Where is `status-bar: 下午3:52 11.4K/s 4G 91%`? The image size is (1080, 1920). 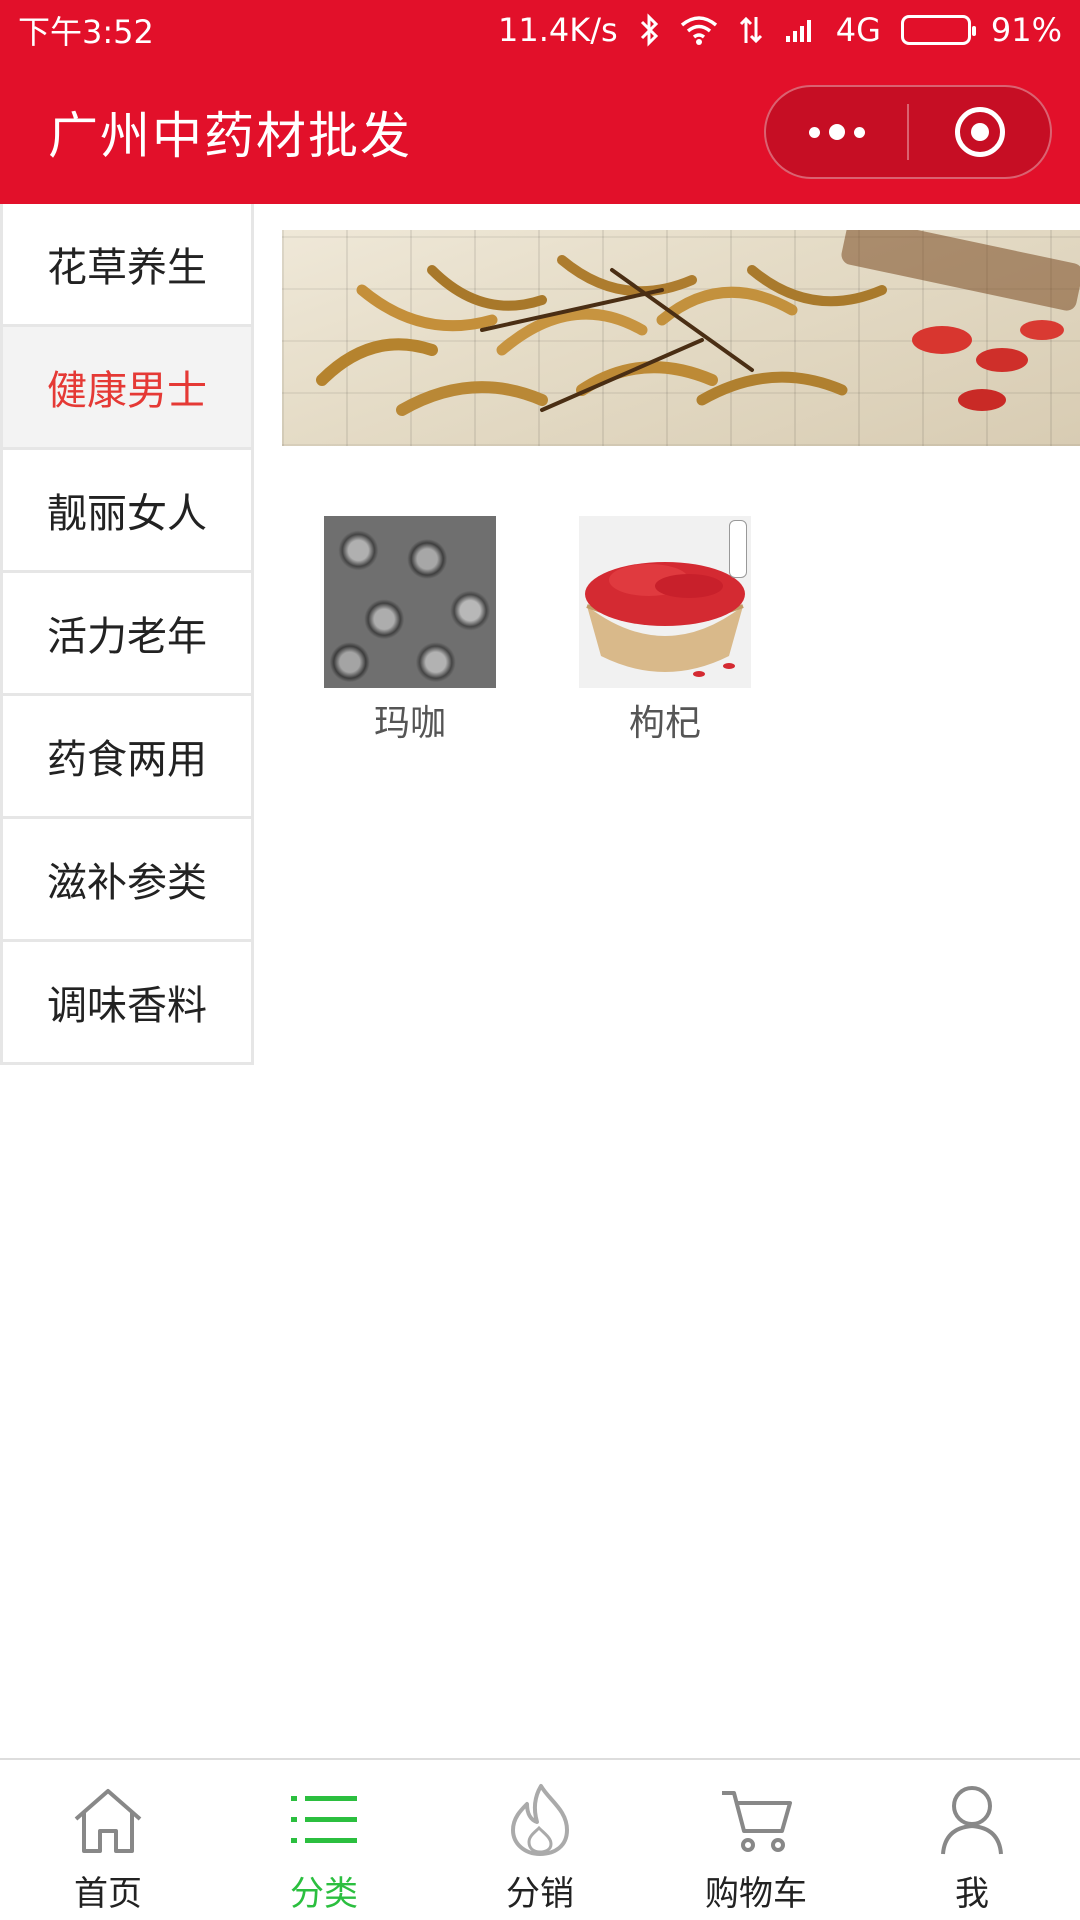
status-bar: 下午3:52 11.4K/s 4G 91% is located at coordinates (540, 30).